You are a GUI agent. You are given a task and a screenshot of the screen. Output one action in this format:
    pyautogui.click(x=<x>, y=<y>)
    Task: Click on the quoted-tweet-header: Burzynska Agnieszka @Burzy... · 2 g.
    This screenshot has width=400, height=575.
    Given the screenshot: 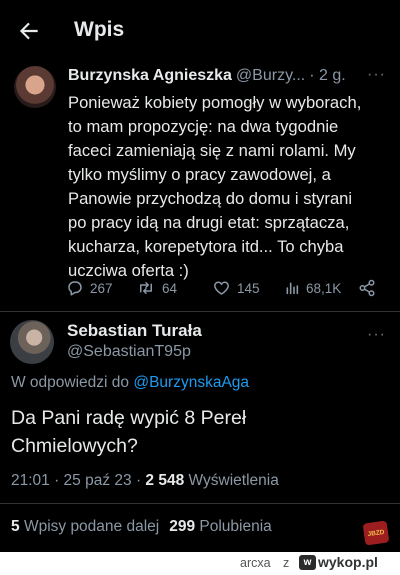 What is the action you would take?
    pyautogui.click(x=228, y=78)
    